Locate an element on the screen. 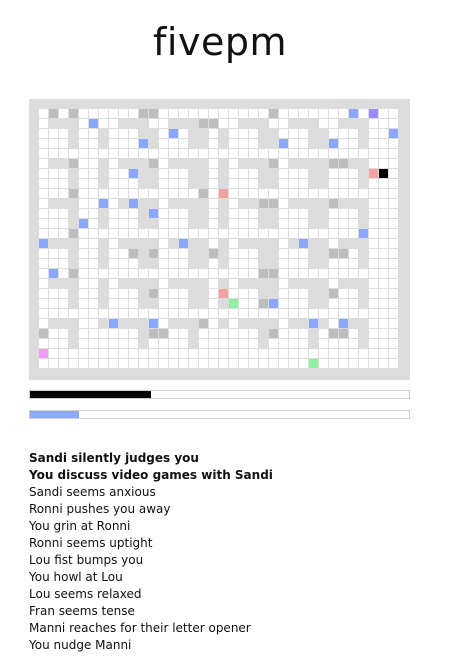 The image size is (450, 670). log-message: Ronni pushes you away is located at coordinates (100, 509).